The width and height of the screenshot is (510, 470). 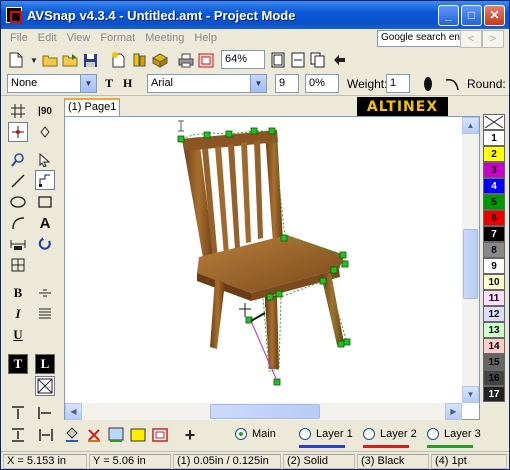 I want to click on red-frame-icon, so click(x=160, y=435).